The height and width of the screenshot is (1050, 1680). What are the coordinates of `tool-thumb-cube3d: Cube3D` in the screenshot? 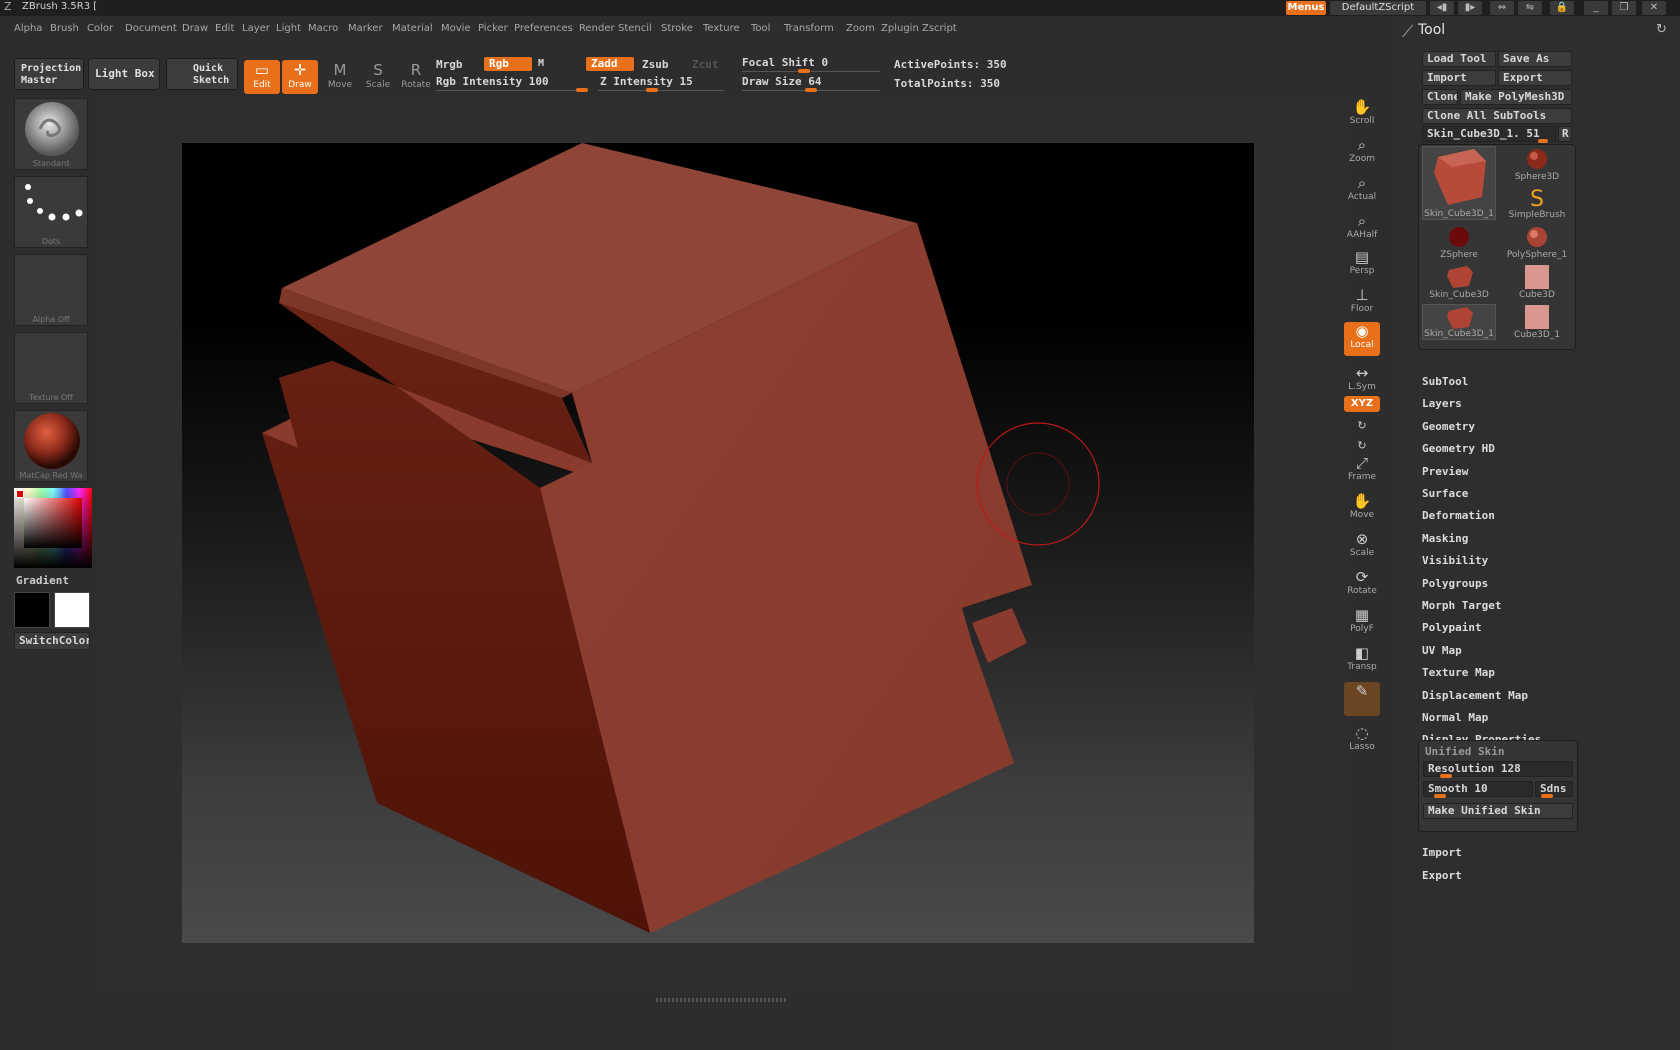 It's located at (1537, 282).